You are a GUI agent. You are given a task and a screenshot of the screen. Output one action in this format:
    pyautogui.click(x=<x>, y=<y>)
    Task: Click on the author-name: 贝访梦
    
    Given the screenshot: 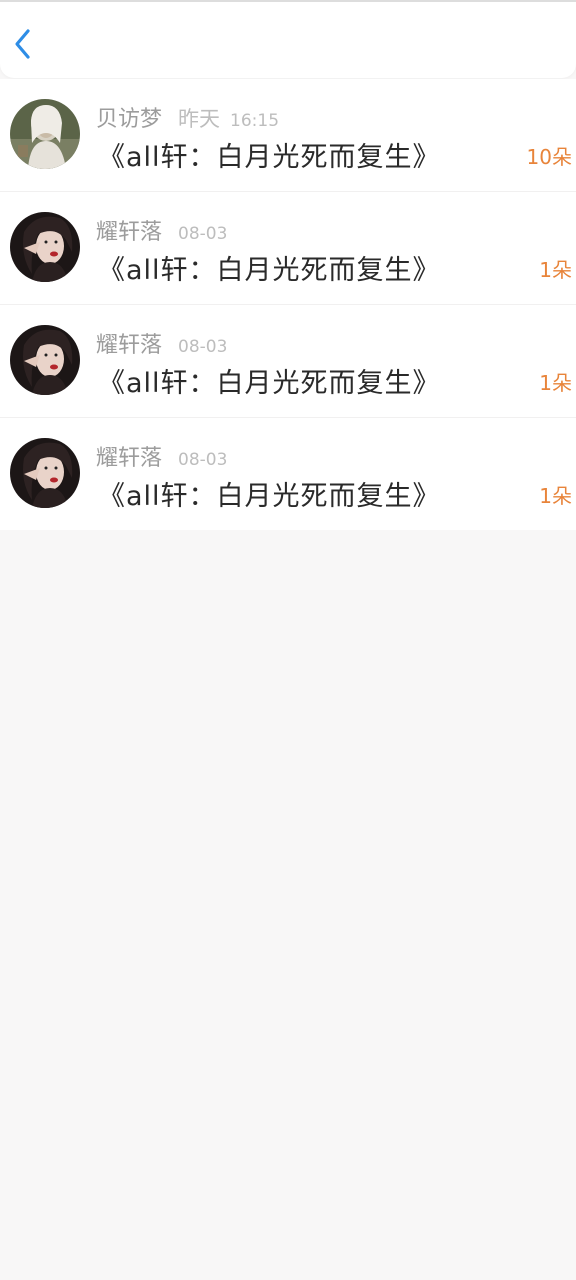 What is the action you would take?
    pyautogui.click(x=129, y=119)
    